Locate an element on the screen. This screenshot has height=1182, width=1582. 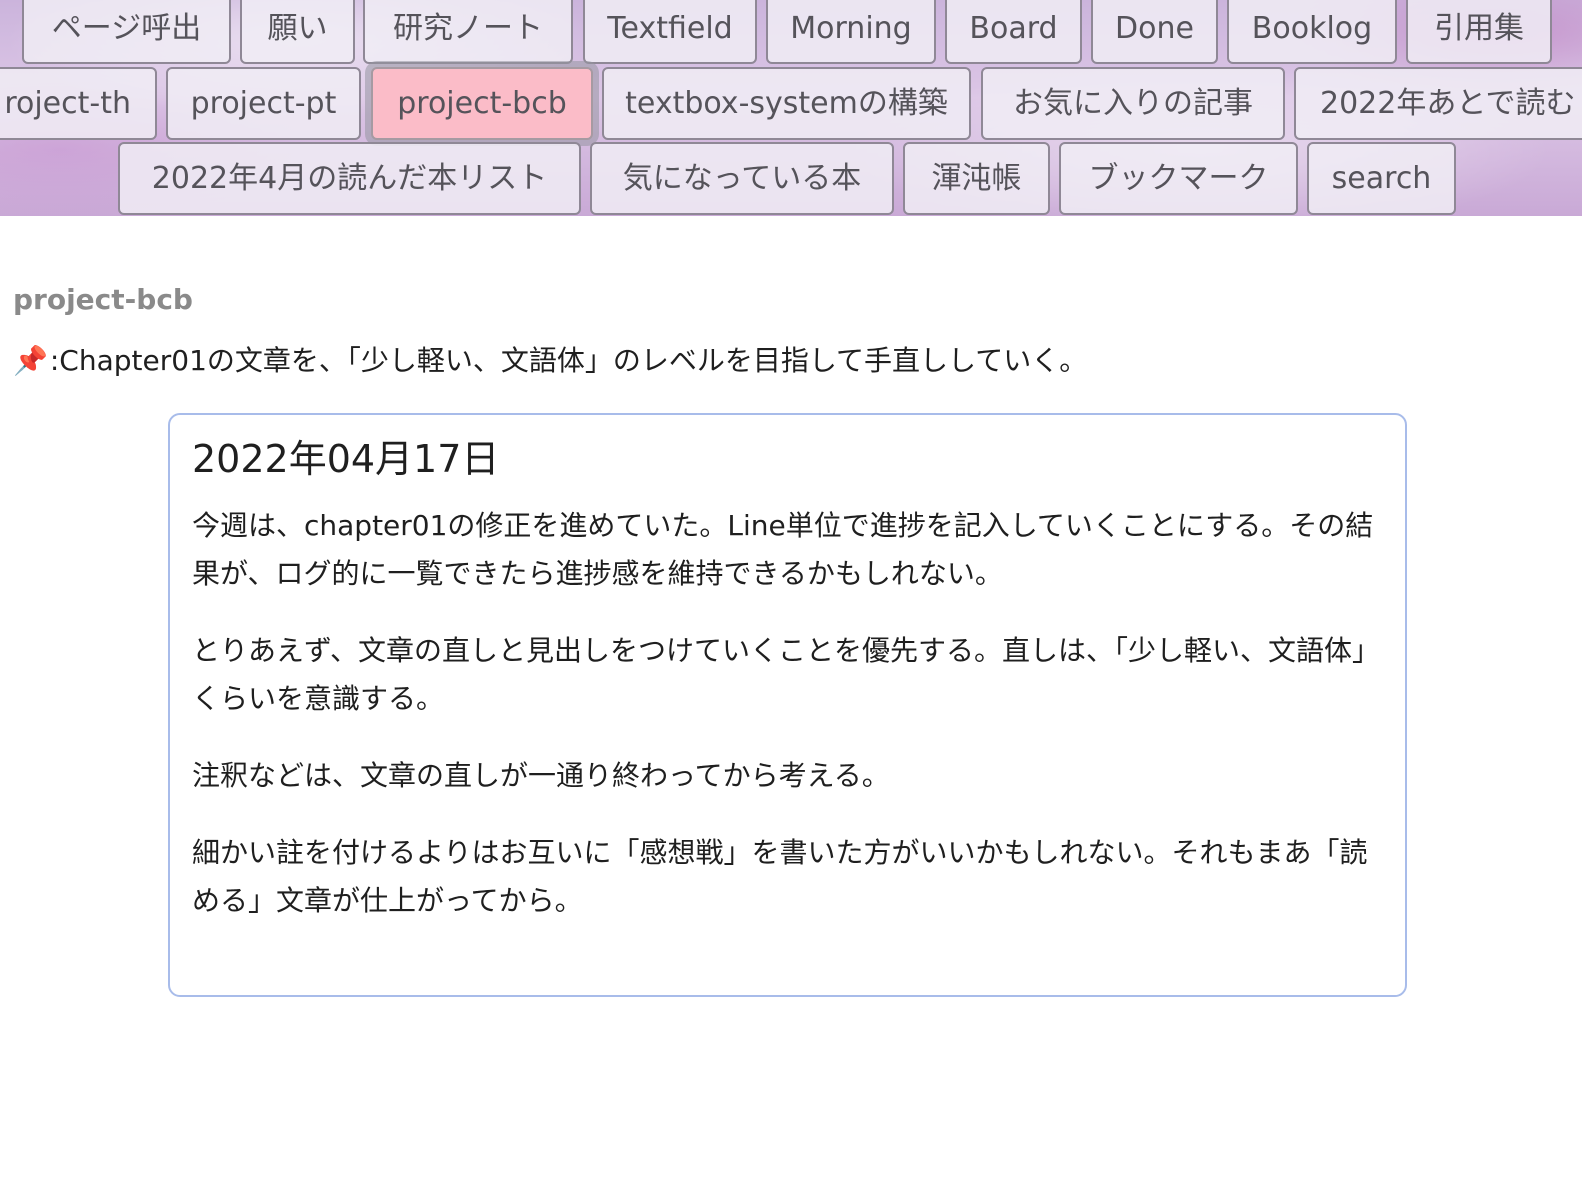
tab-project-bcb: project-bcb is located at coordinates (482, 103).